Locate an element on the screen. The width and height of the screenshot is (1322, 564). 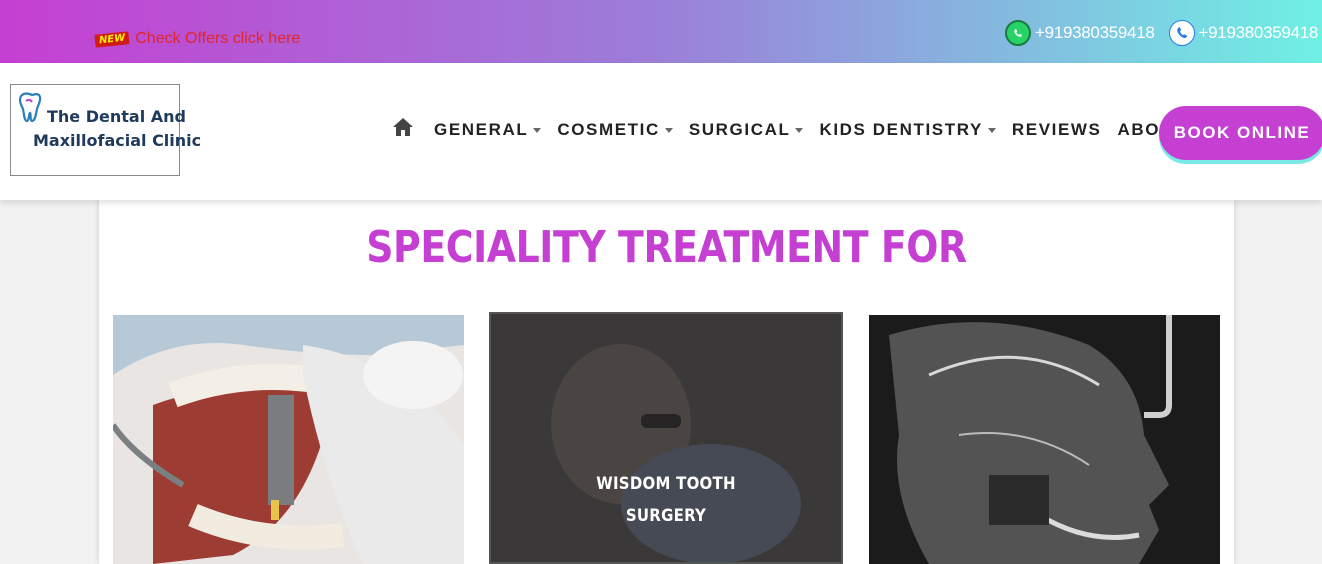
card-label: WISDOM TOOTH SURGERY is located at coordinates (666, 500).